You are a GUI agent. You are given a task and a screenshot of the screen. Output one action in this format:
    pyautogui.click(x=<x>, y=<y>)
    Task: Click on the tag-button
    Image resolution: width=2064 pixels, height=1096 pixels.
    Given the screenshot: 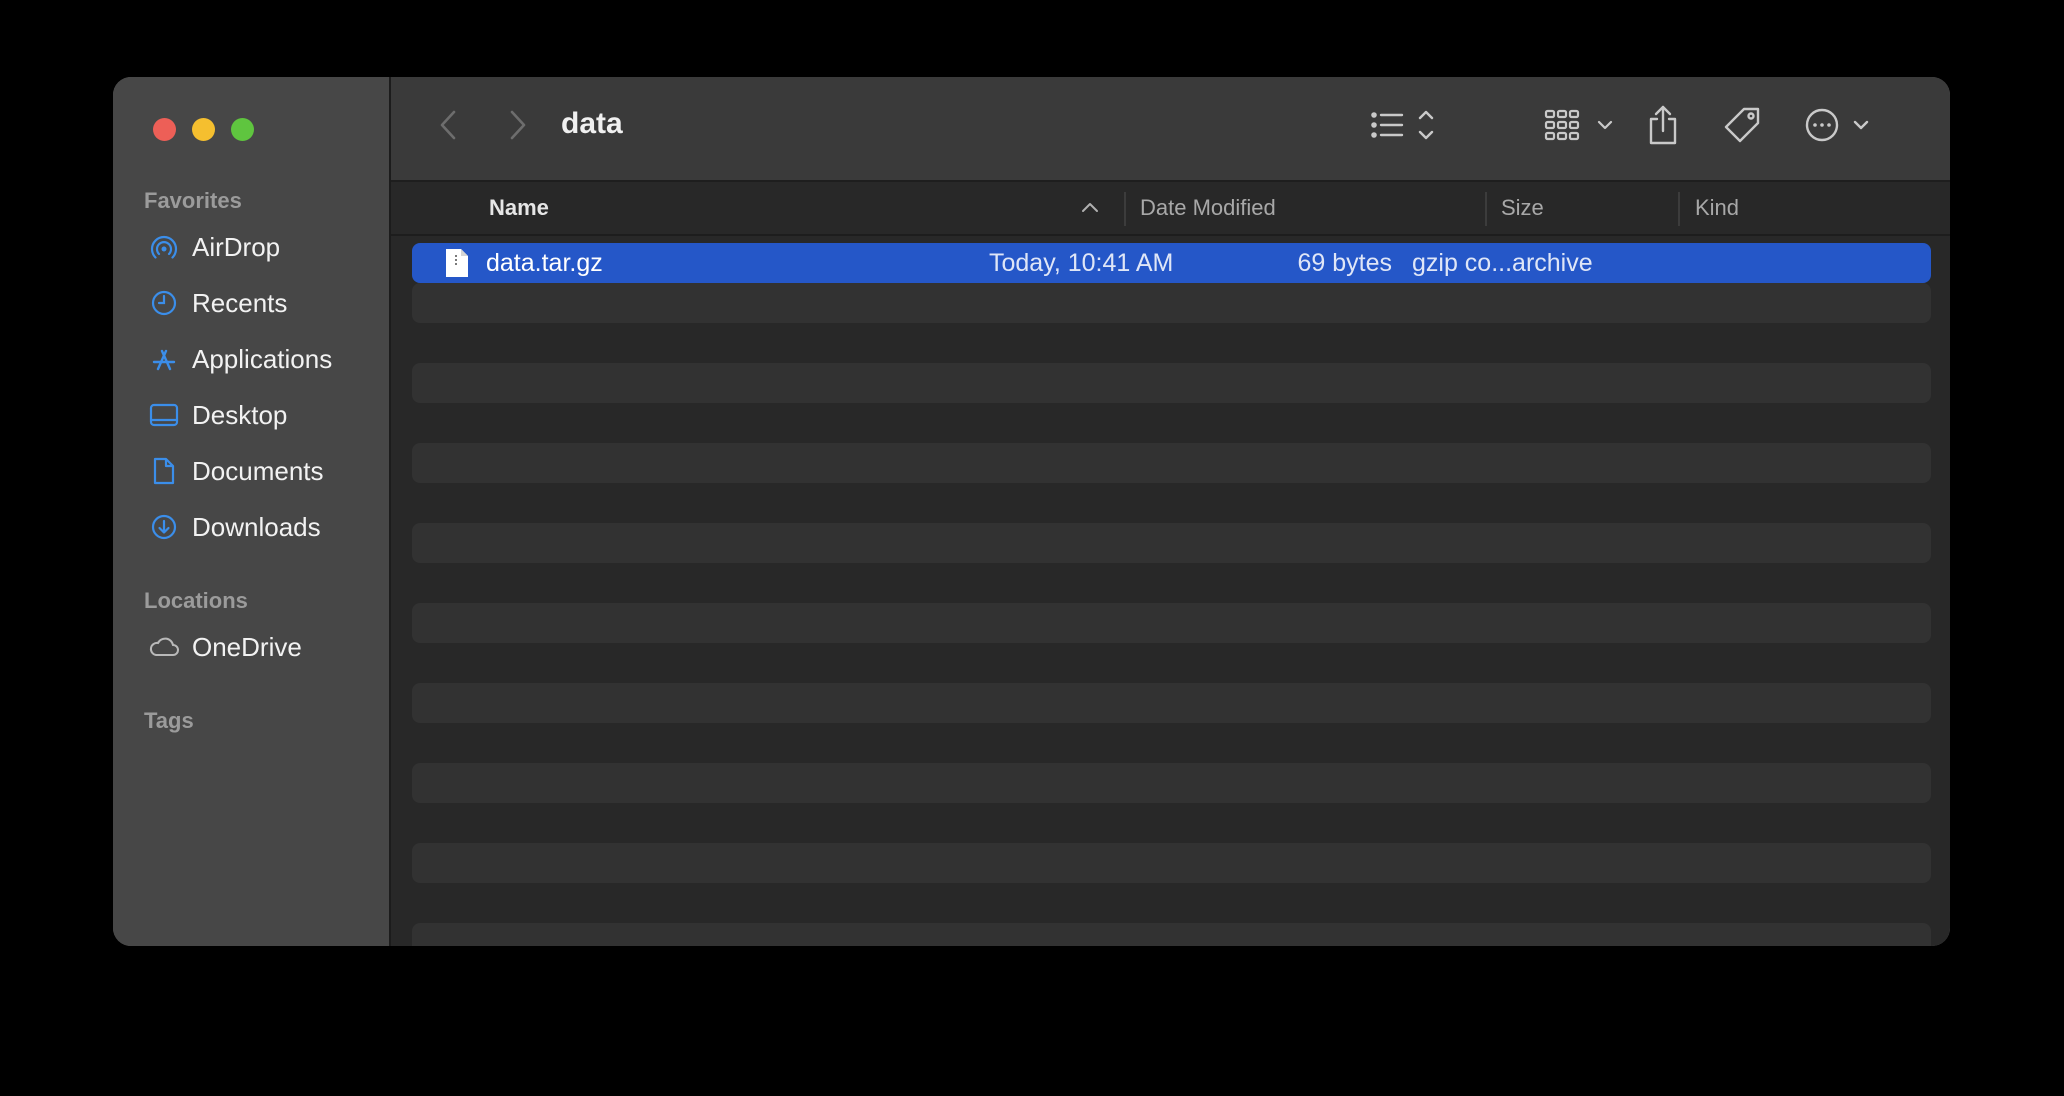 What is the action you would take?
    pyautogui.click(x=1742, y=127)
    